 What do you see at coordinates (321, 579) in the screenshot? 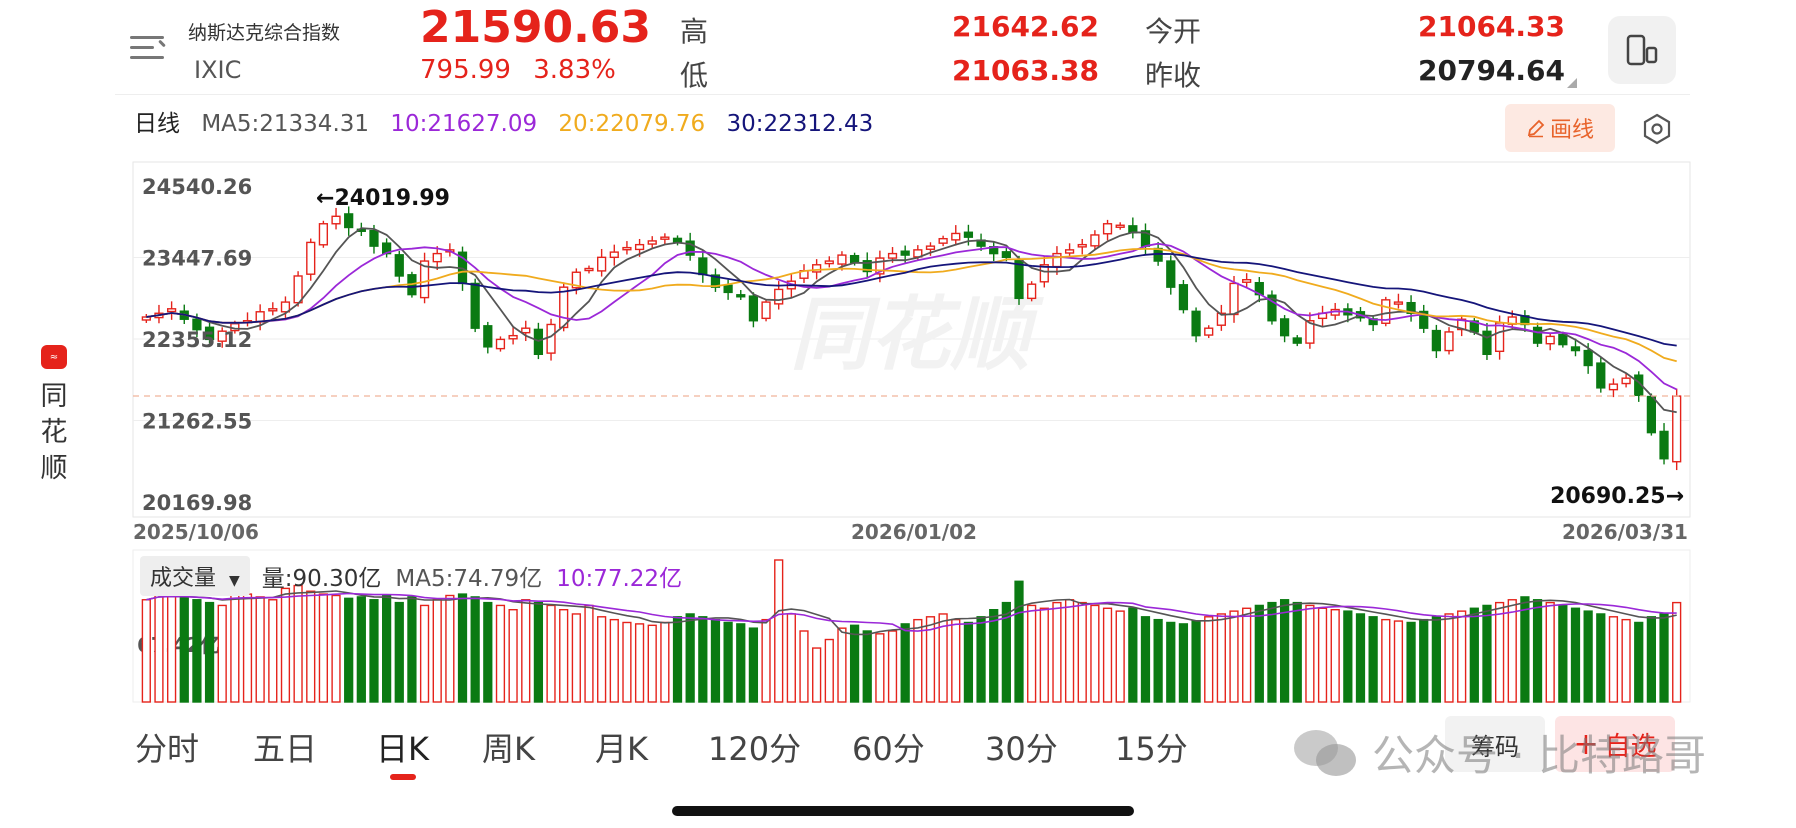
I see `volume-value: 量:90.30亿` at bounding box center [321, 579].